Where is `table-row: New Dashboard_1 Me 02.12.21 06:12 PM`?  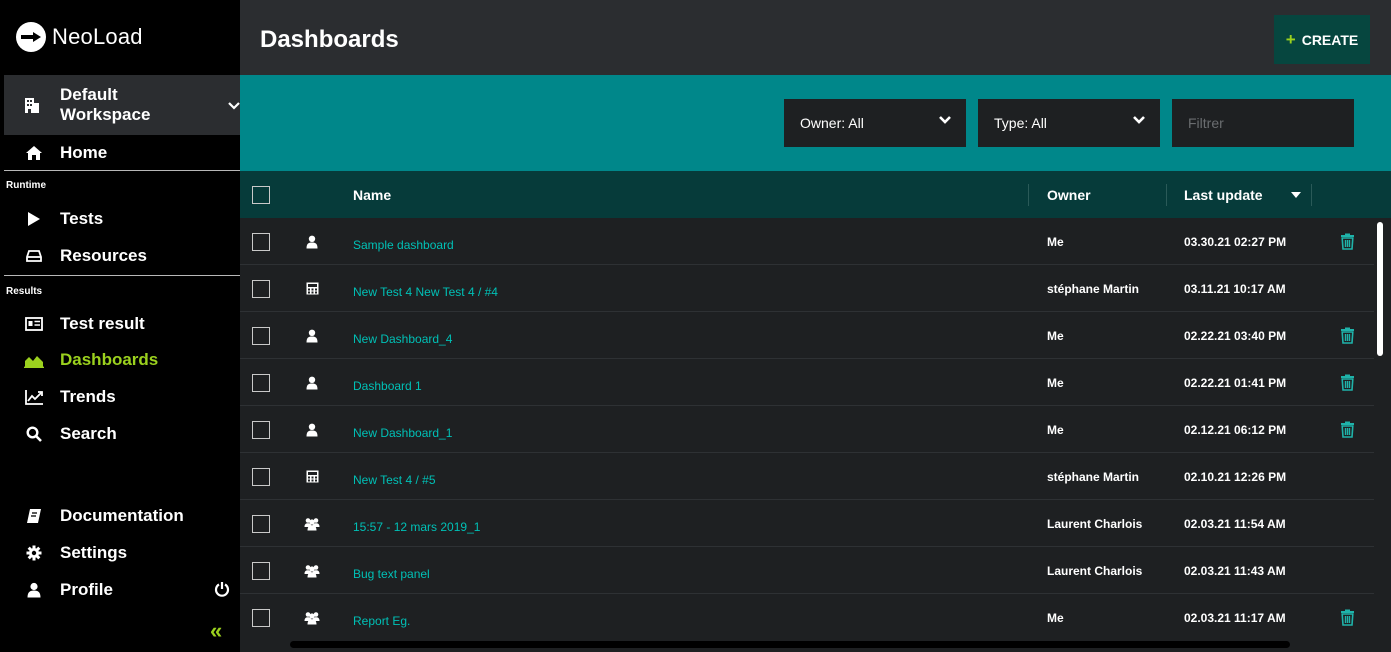
table-row: New Dashboard_1 Me 02.12.21 06:12 PM is located at coordinates (807, 429).